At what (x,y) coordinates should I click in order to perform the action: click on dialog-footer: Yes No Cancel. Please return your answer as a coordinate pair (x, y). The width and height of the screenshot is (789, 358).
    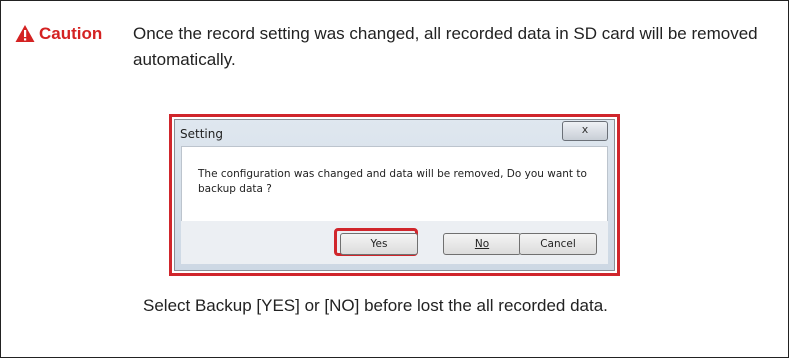
    Looking at the image, I should click on (394, 242).